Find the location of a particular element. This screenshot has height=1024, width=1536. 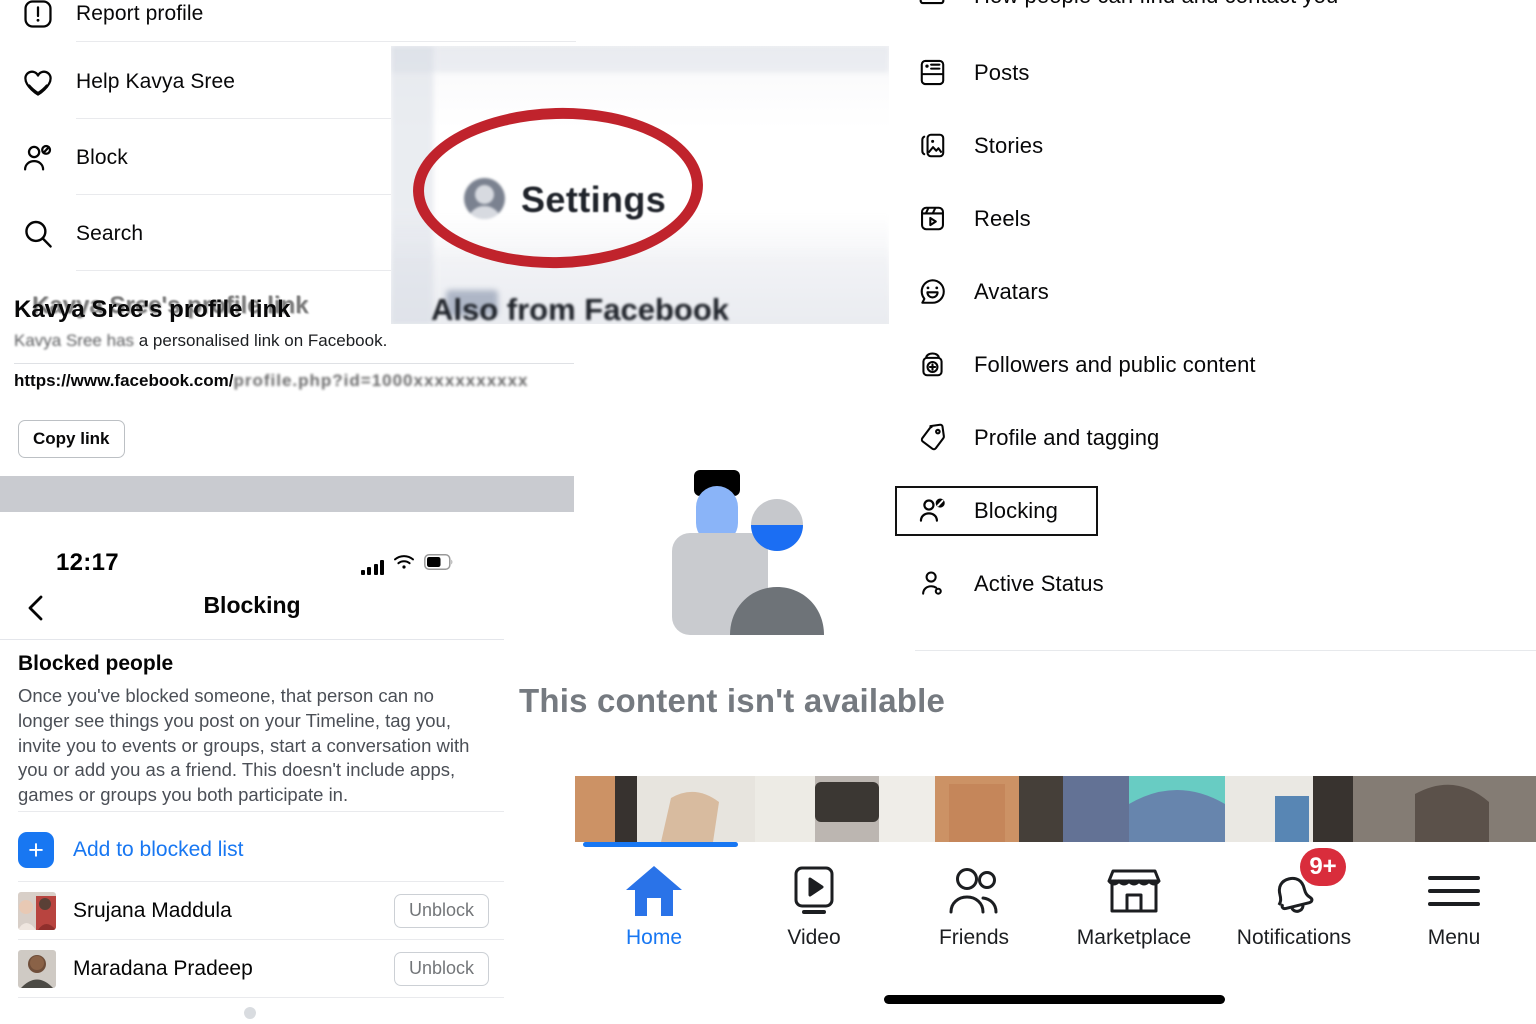

blocking-highlight-box is located at coordinates (996, 511).